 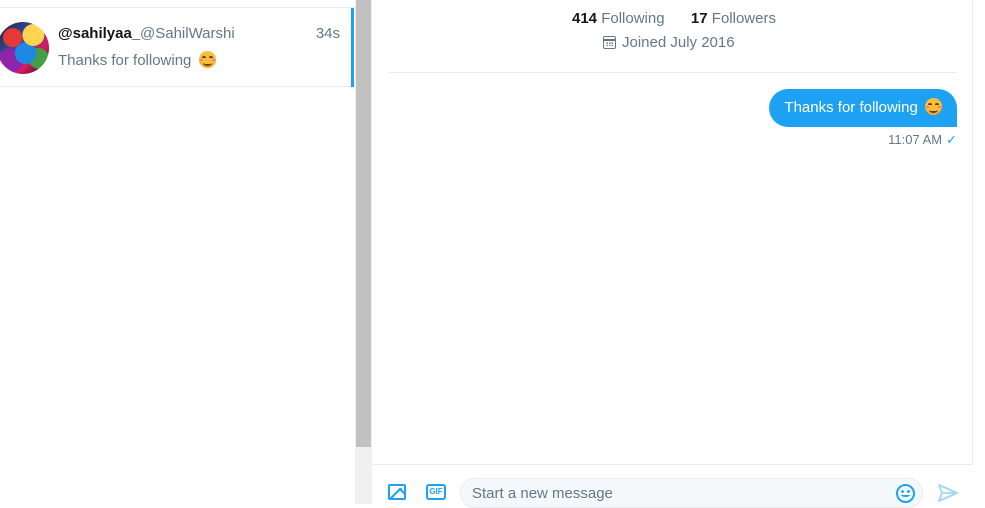 What do you see at coordinates (609, 42) in the screenshot?
I see `calendar-icon` at bounding box center [609, 42].